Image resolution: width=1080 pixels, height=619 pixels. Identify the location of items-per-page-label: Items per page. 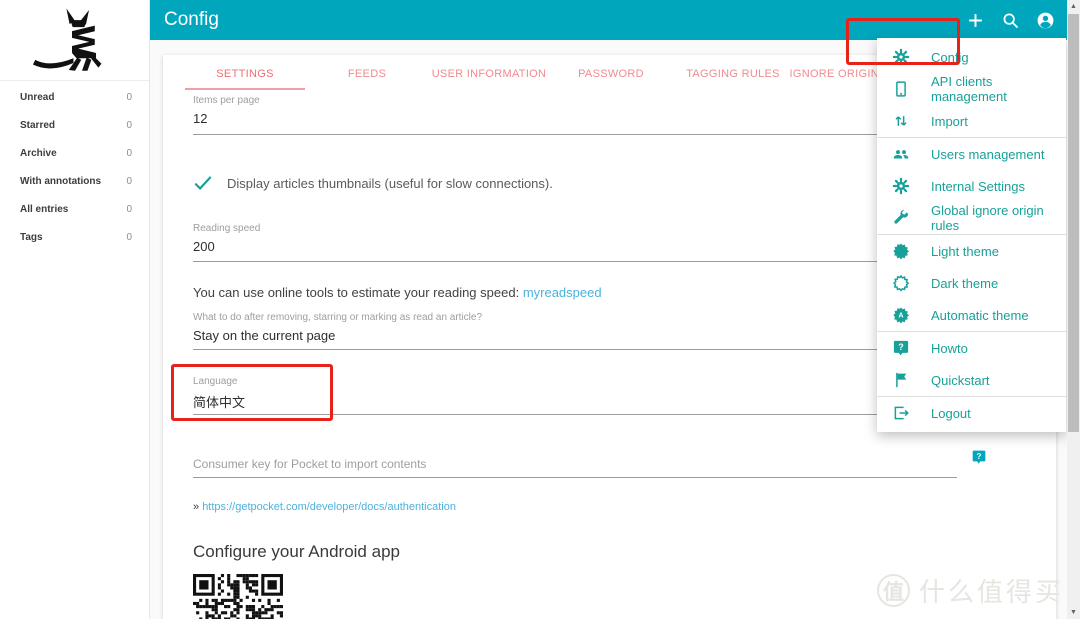
(226, 100).